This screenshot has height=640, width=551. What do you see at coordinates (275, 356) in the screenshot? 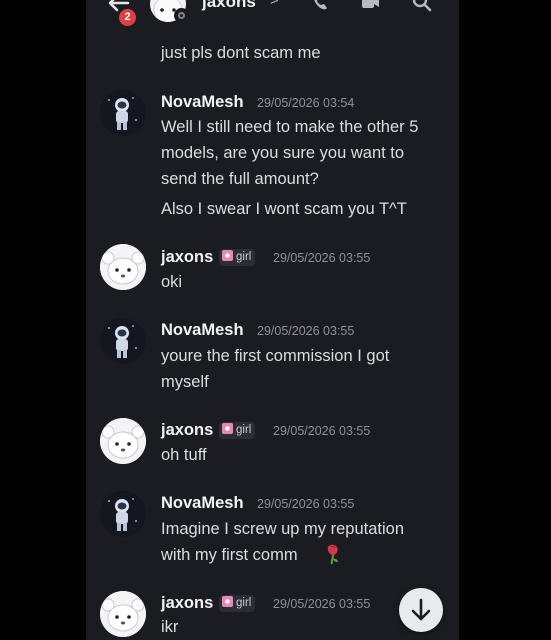
I see `message-text: youre the first commission I got` at bounding box center [275, 356].